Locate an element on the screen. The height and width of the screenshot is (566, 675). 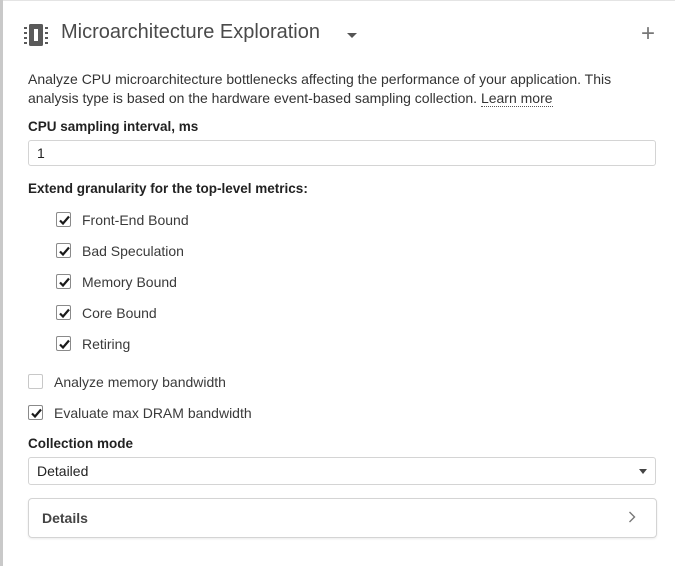
chevron-down-icon is located at coordinates (643, 471).